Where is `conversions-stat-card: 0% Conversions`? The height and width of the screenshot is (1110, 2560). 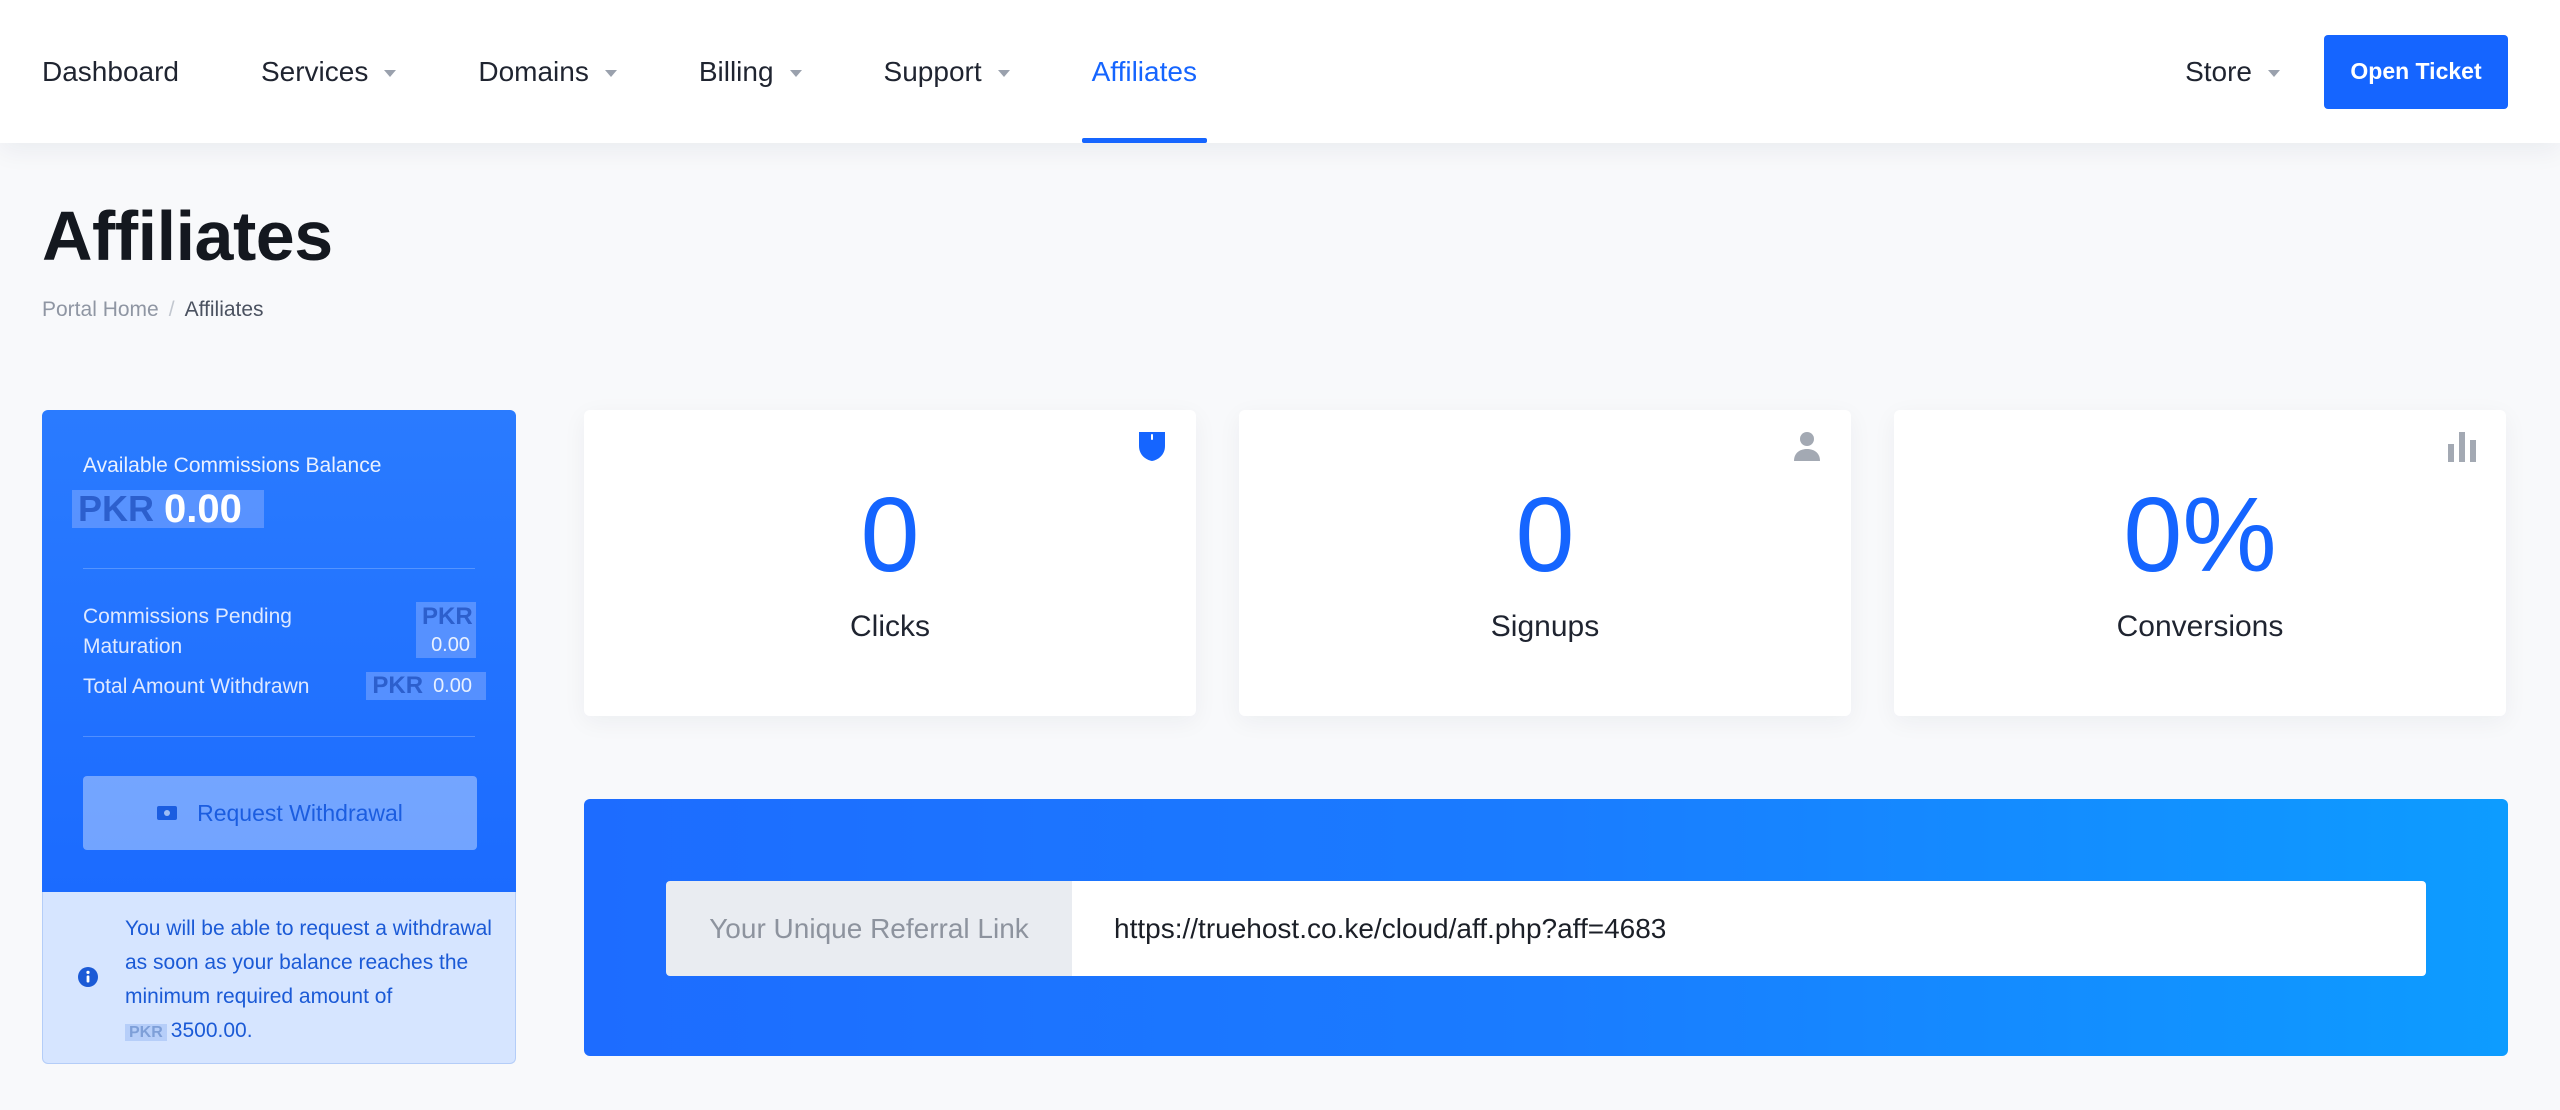 conversions-stat-card: 0% Conversions is located at coordinates (2200, 563).